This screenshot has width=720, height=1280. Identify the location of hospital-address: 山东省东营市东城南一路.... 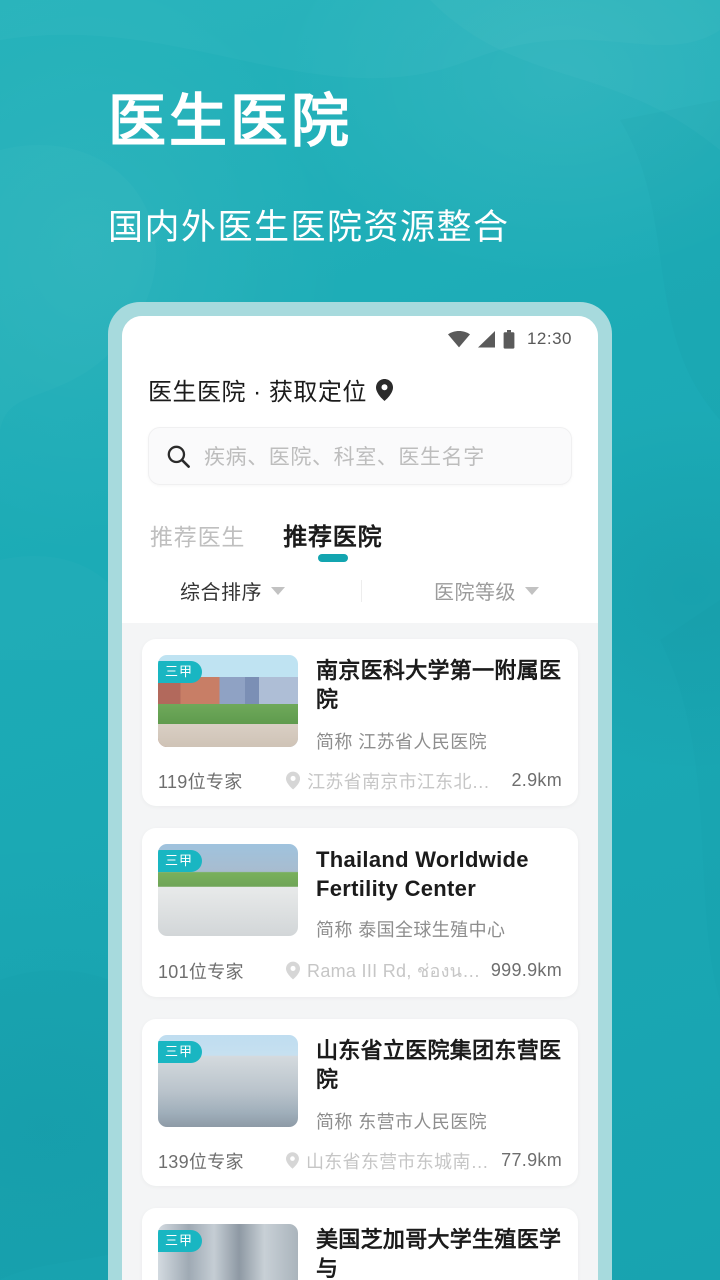
(399, 1161).